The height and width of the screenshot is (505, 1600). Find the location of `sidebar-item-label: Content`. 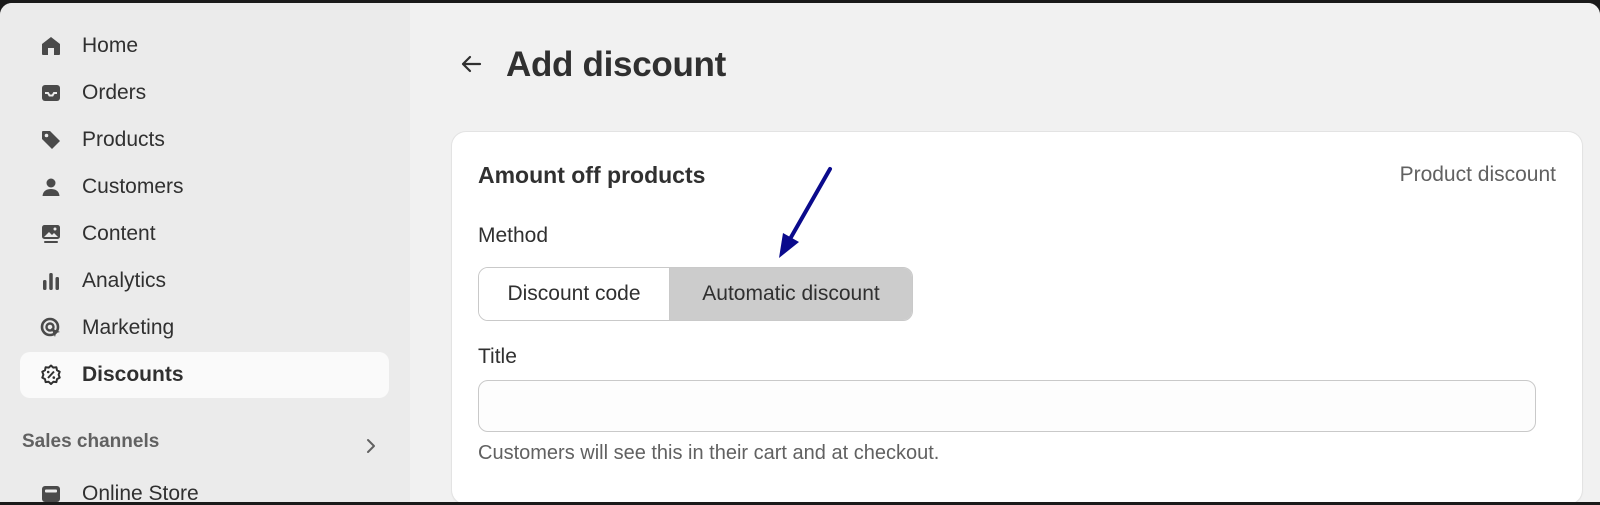

sidebar-item-label: Content is located at coordinates (119, 233).